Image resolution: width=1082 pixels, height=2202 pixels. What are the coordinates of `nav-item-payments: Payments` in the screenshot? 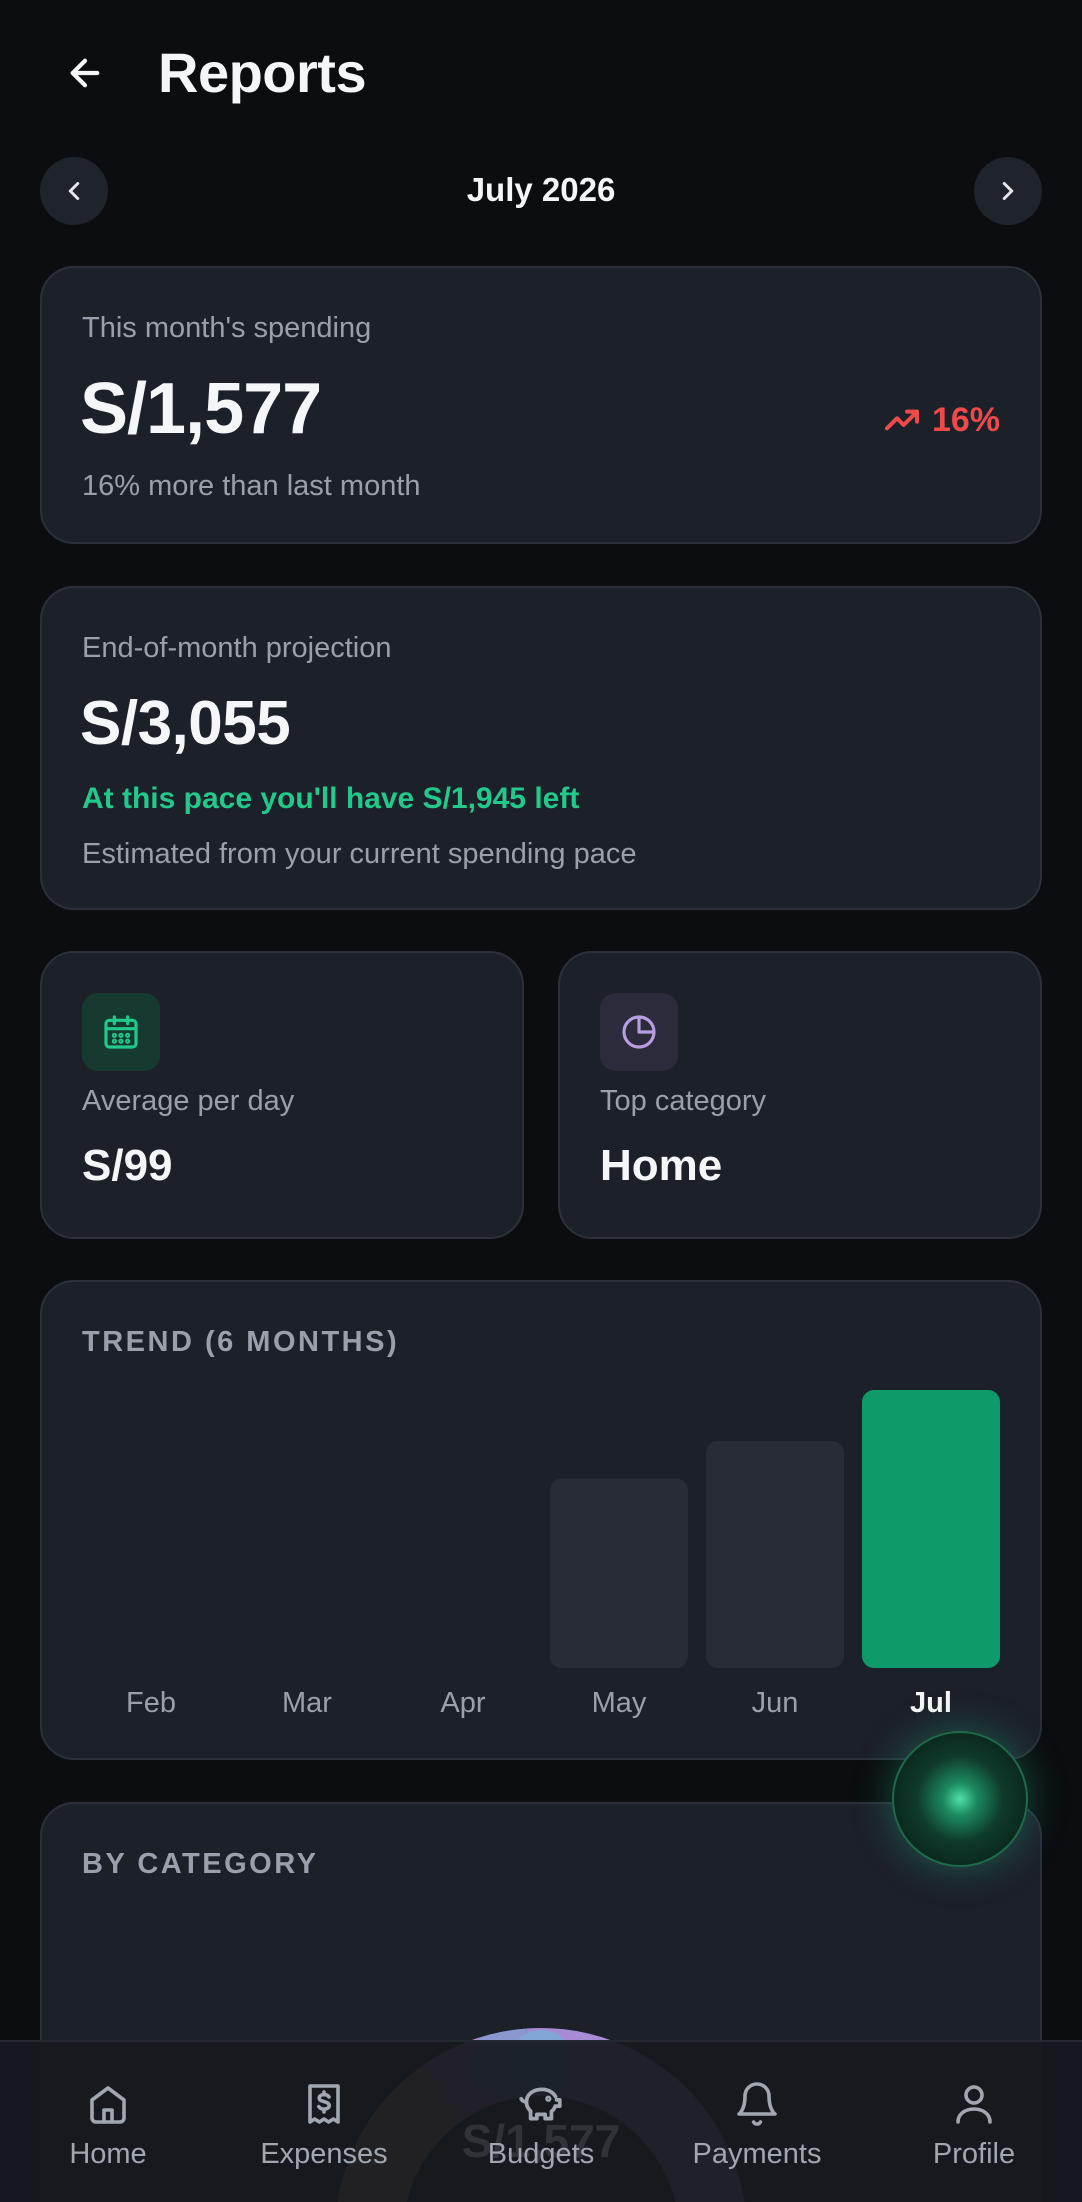 It's located at (757, 2122).